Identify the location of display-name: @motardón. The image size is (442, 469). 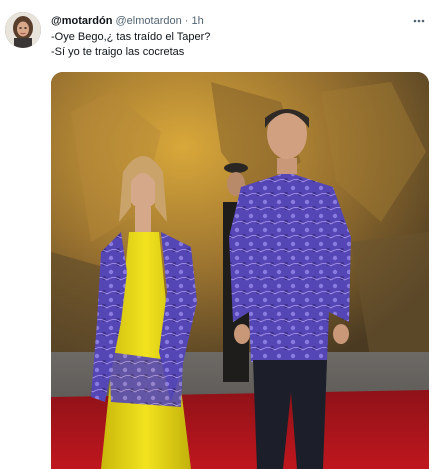
(81, 21).